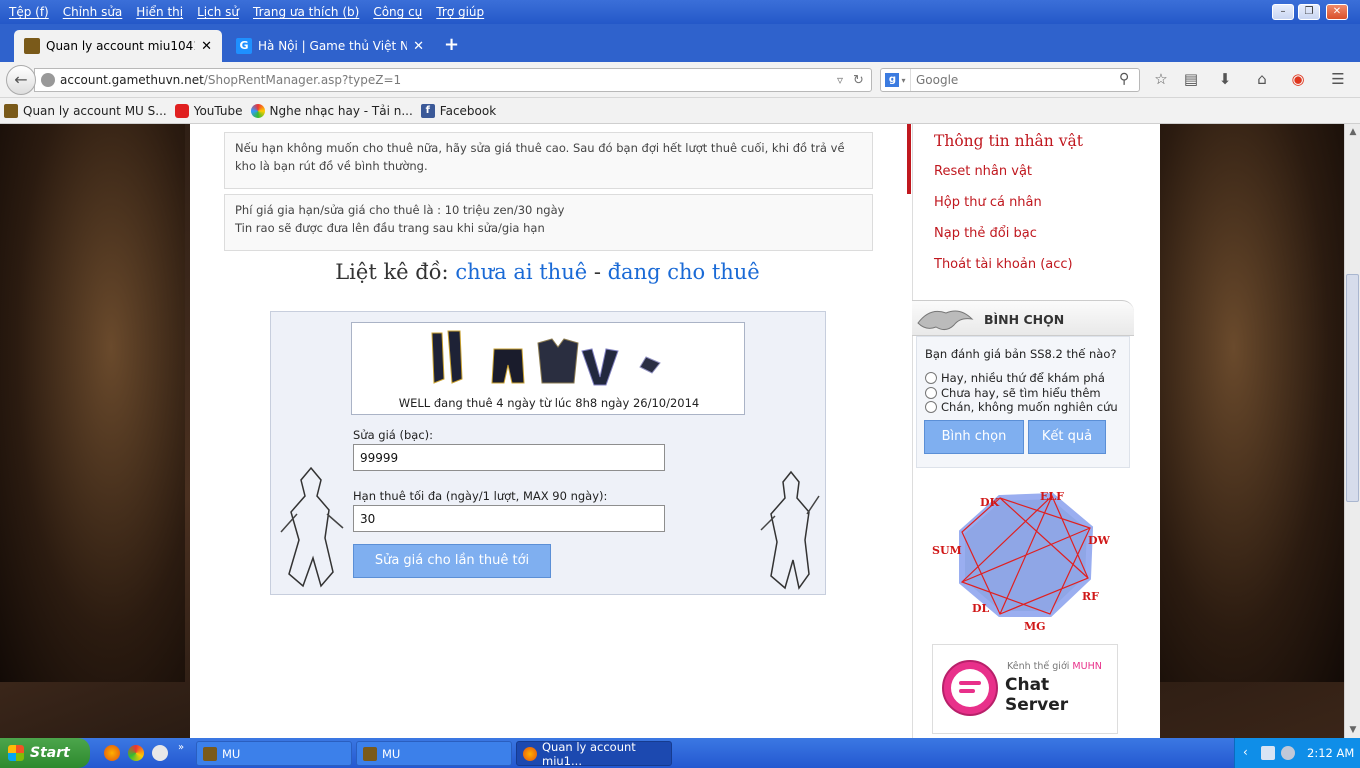 This screenshot has width=1360, height=768. I want to click on search-icon: ⚲, so click(1124, 79).